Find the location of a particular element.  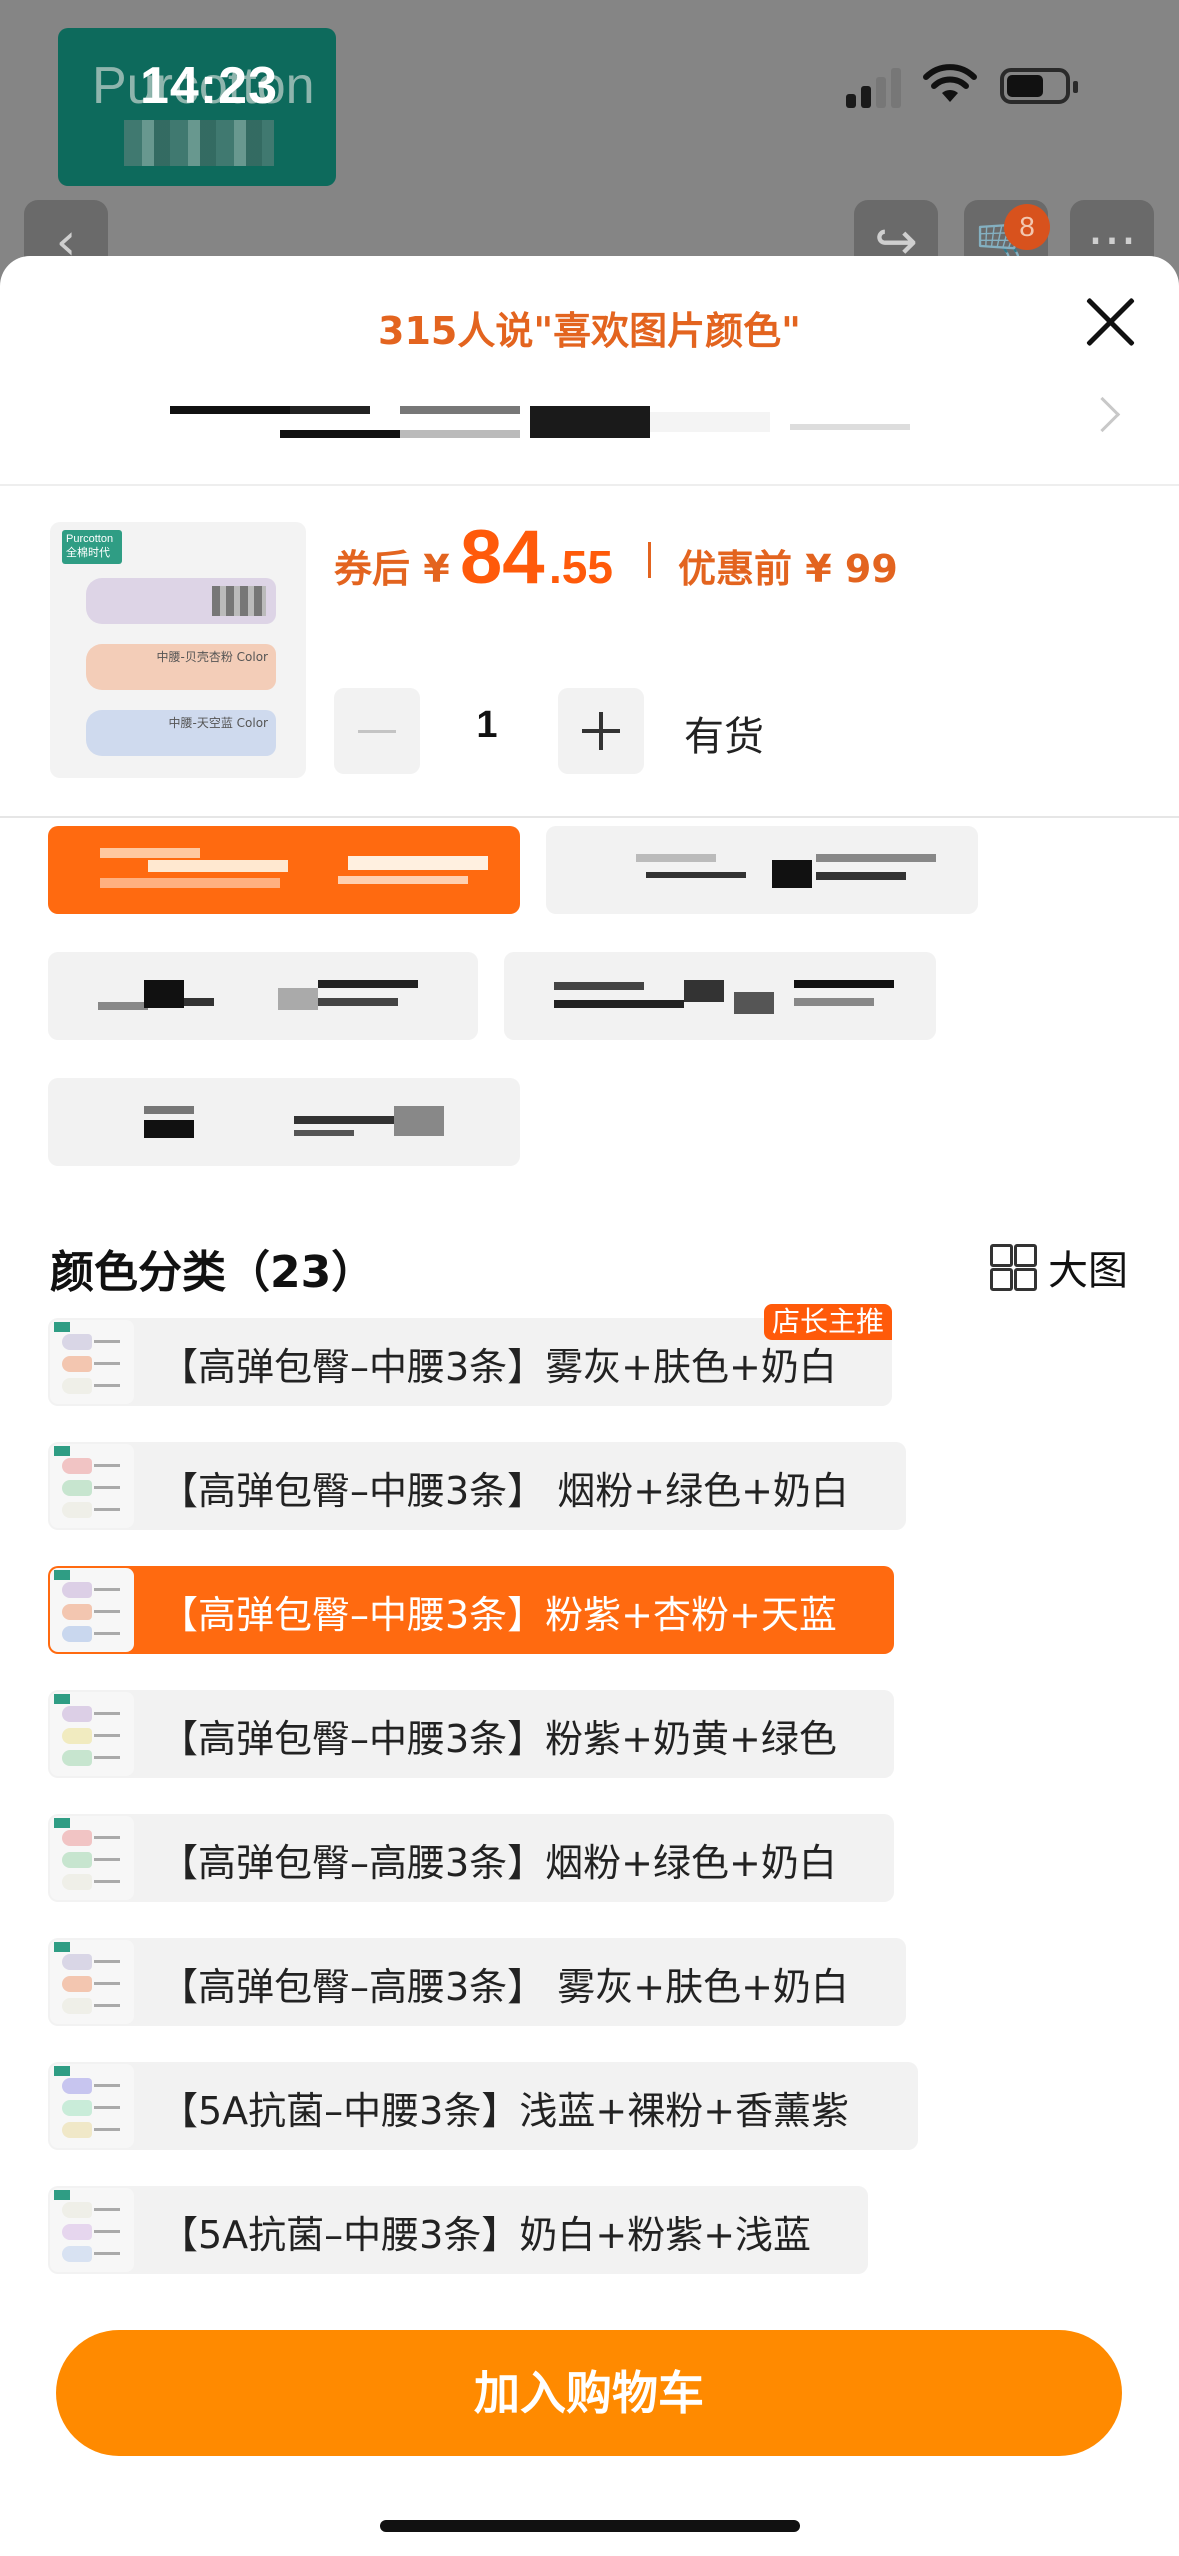

home-indicator is located at coordinates (590, 2526).